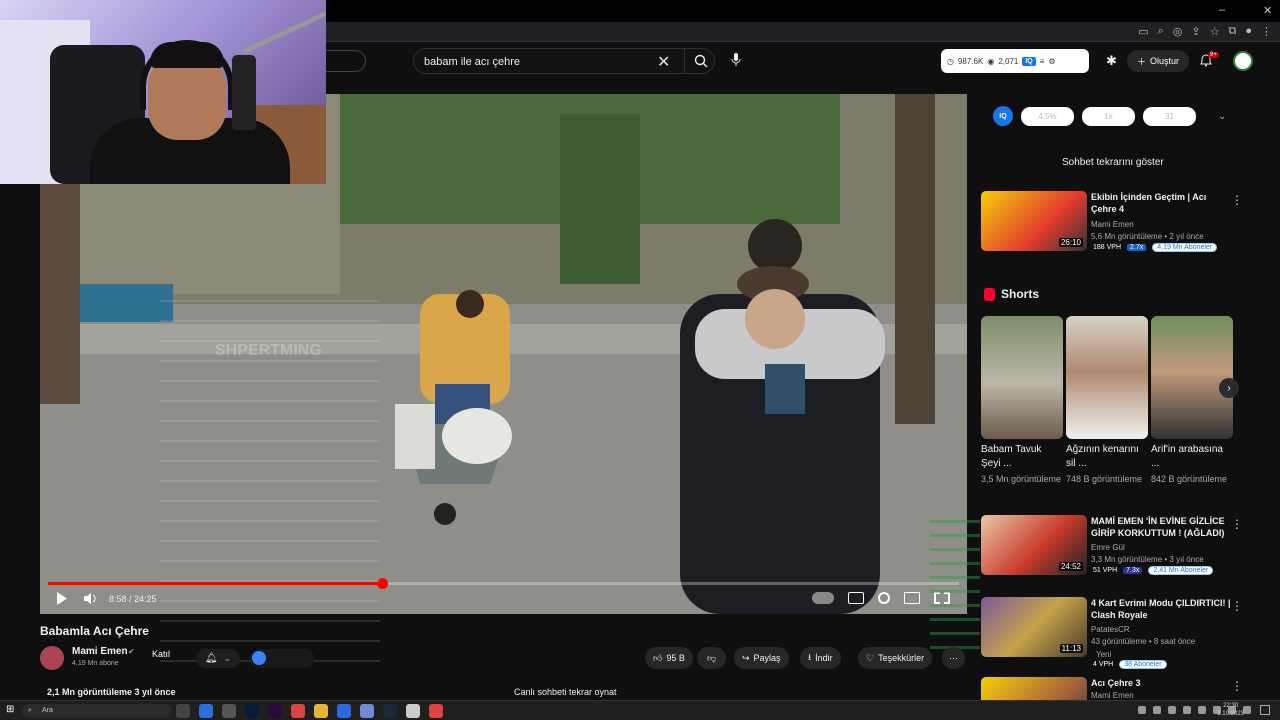  What do you see at coordinates (1051, 61) in the screenshot?
I see `settings-icon: ⚙` at bounding box center [1051, 61].